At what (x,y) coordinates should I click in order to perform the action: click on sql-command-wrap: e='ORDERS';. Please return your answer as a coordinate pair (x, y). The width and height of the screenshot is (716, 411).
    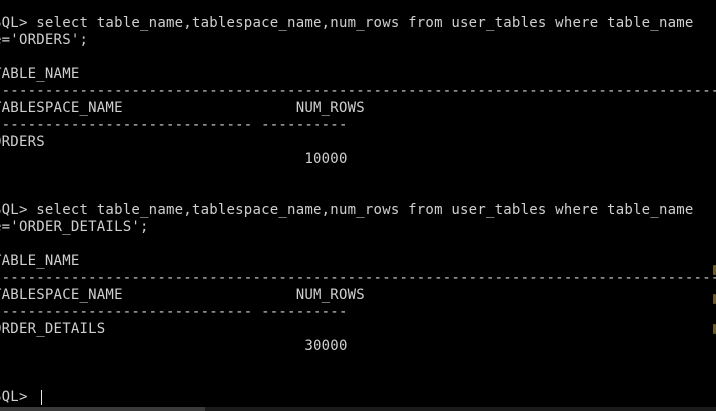
    Looking at the image, I should click on (44, 40).